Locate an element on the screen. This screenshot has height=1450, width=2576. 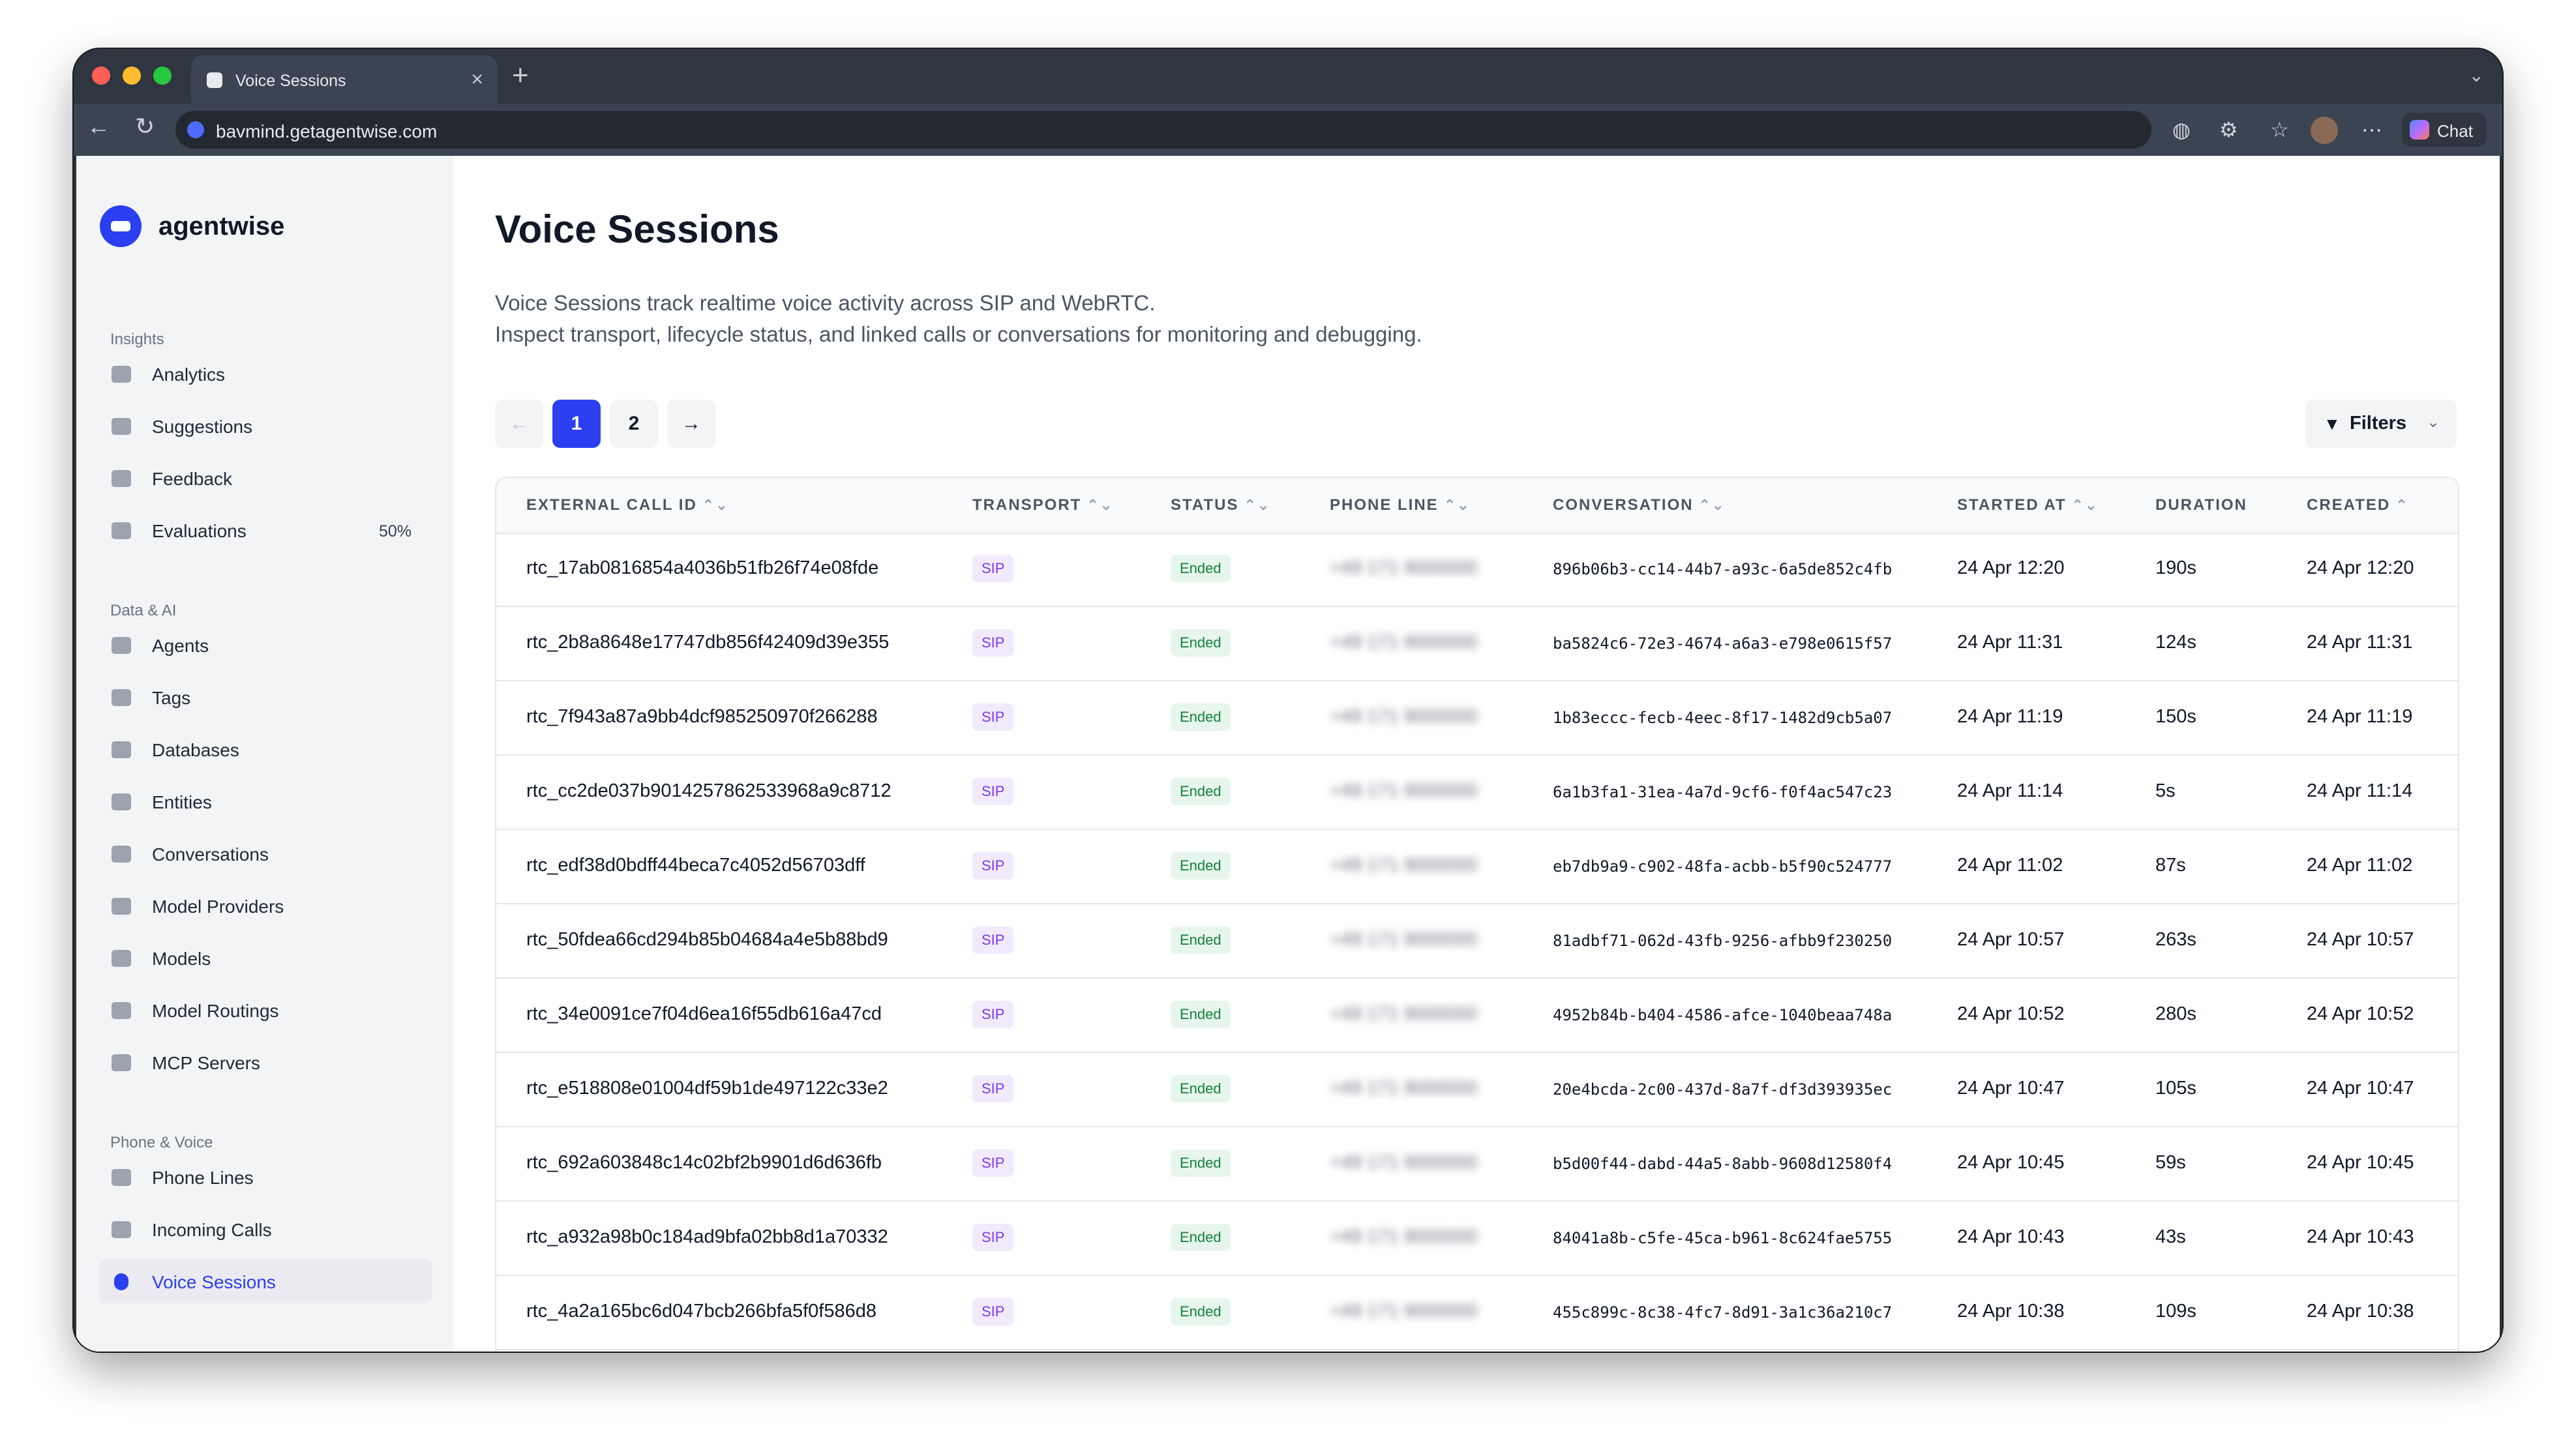
sidebar-item-agents: Agents is located at coordinates (265, 645).